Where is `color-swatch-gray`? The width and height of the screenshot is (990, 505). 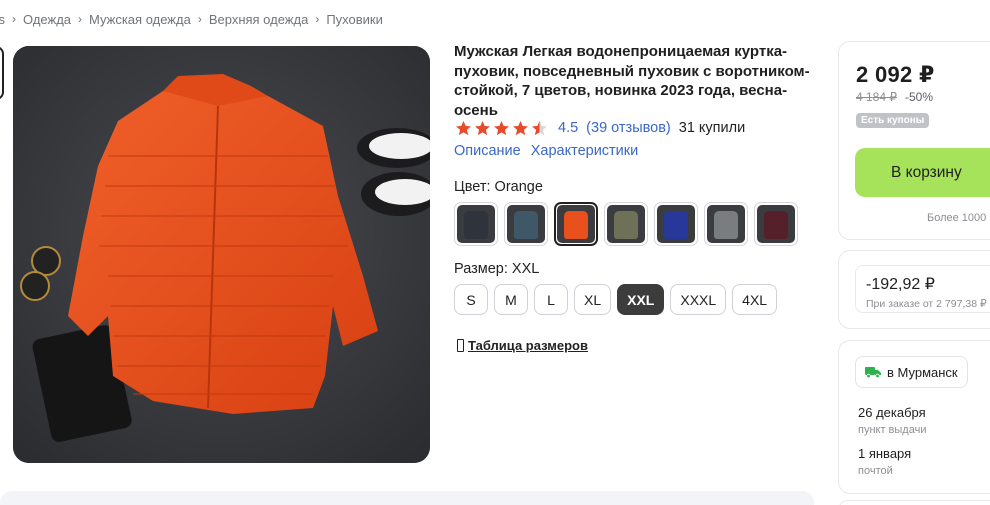 color-swatch-gray is located at coordinates (726, 224).